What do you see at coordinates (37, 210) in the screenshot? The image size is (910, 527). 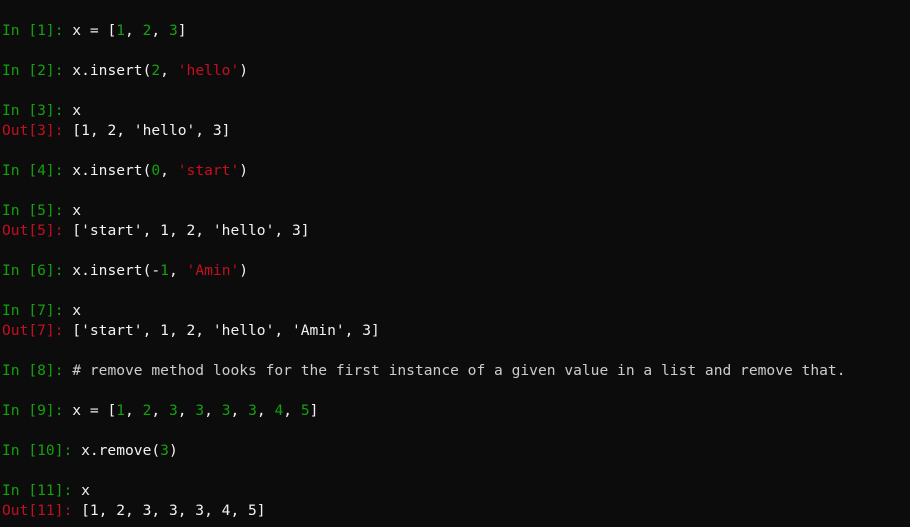 I see `in-prompt: In [5]:` at bounding box center [37, 210].